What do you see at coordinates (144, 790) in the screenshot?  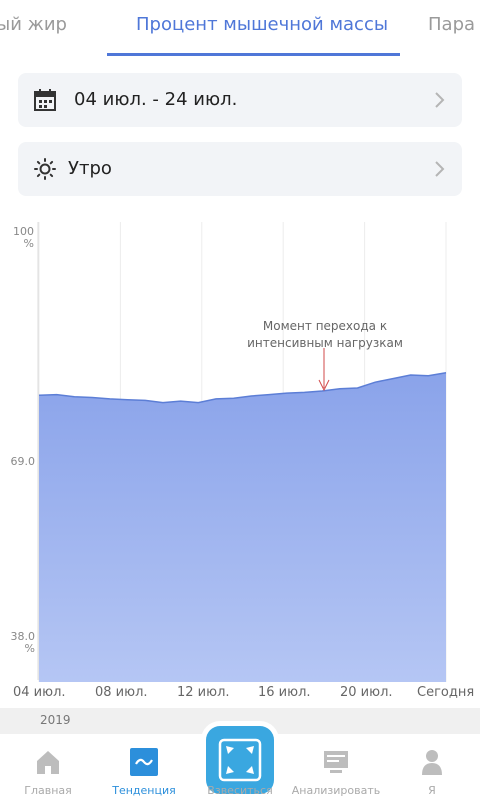 I see `nav-trend-label: Тенденция` at bounding box center [144, 790].